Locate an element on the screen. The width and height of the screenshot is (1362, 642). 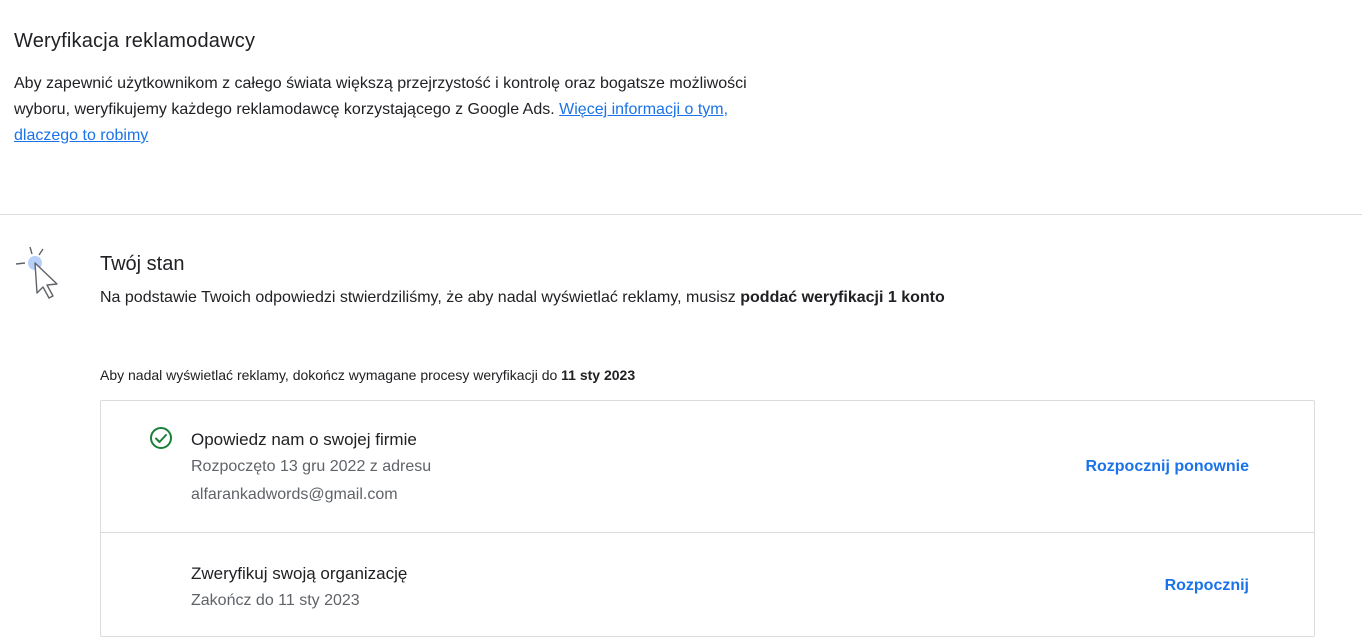
step-started-info: Rozpoczęto 13 gru 2022 z adresu is located at coordinates (311, 466).